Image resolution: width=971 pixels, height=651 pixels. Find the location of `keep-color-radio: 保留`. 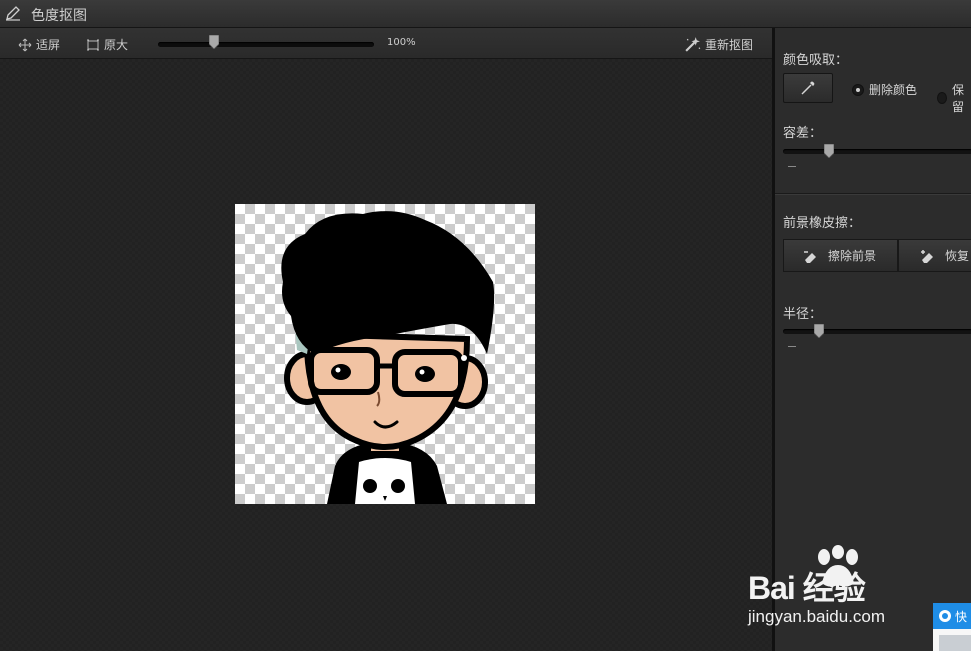

keep-color-radio: 保留 is located at coordinates (954, 98).